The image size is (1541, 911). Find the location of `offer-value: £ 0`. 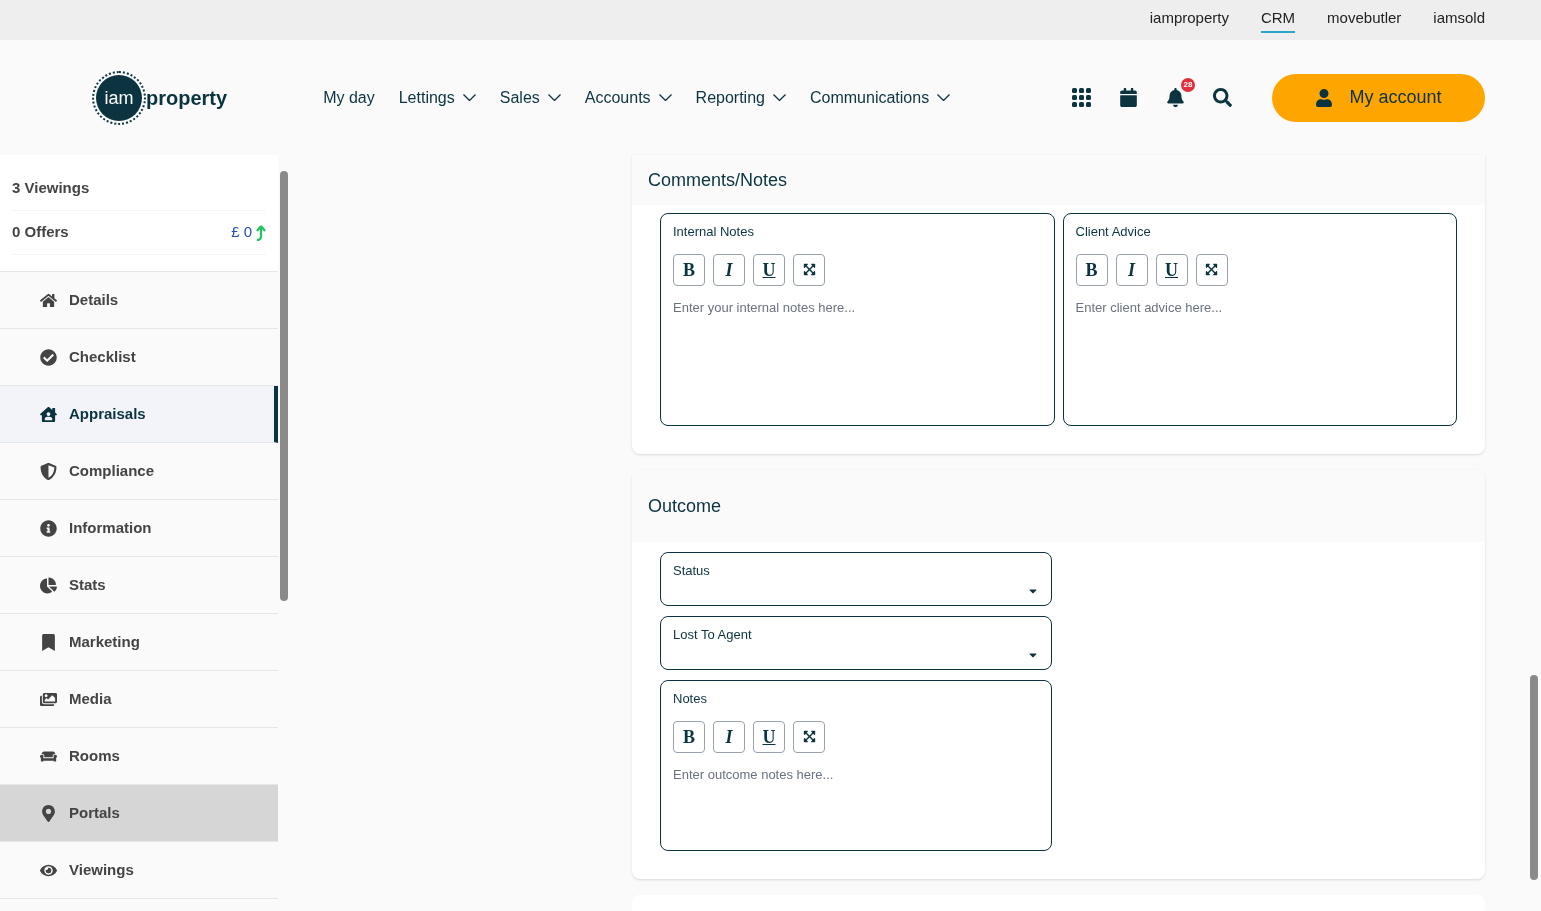

offer-value: £ 0 is located at coordinates (241, 232).